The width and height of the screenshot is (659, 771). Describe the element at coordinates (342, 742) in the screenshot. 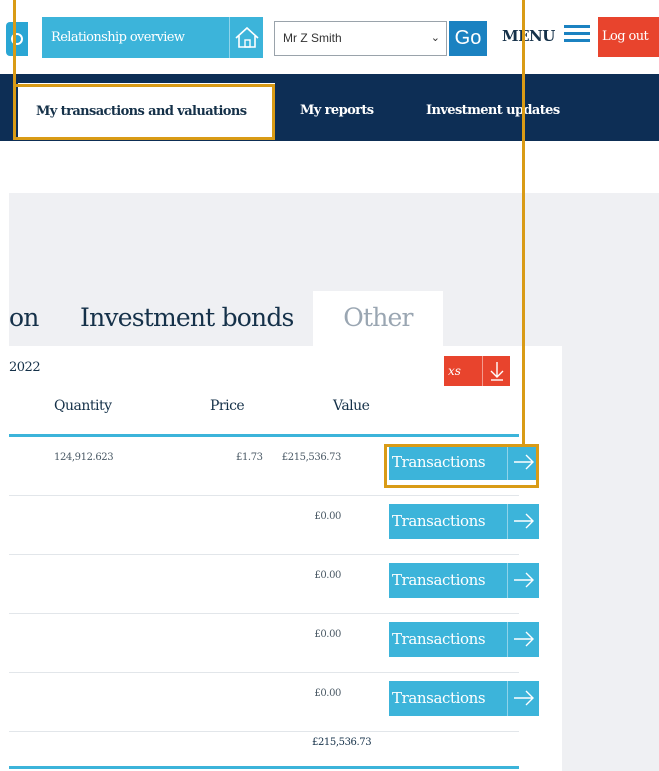

I see `total-value: £215,536.73` at that location.